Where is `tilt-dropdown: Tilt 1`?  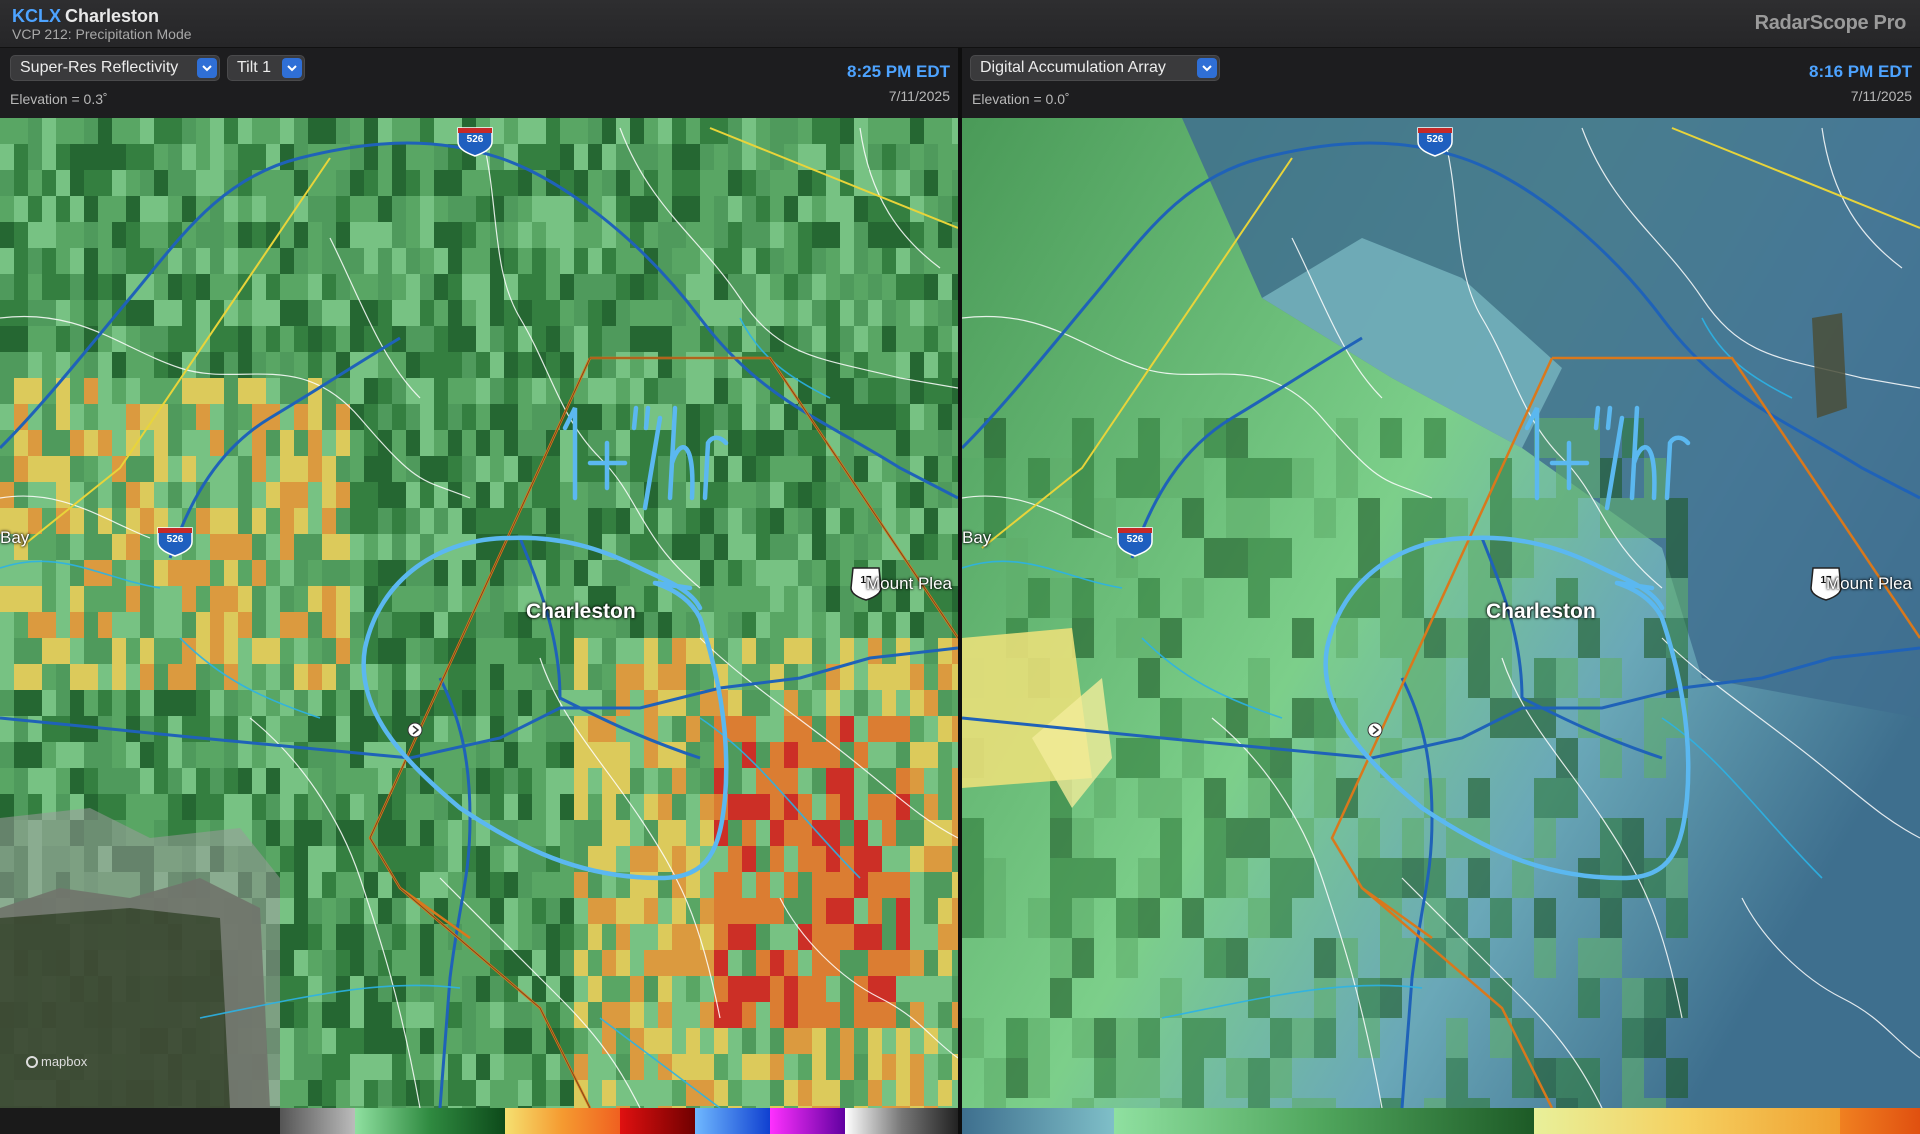 tilt-dropdown: Tilt 1 is located at coordinates (266, 68).